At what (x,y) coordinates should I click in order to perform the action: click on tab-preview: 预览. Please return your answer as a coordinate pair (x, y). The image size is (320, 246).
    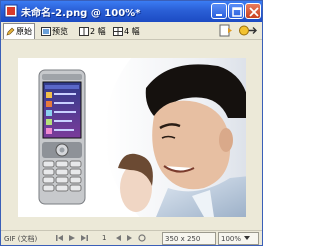
    Looking at the image, I should click on (54, 31).